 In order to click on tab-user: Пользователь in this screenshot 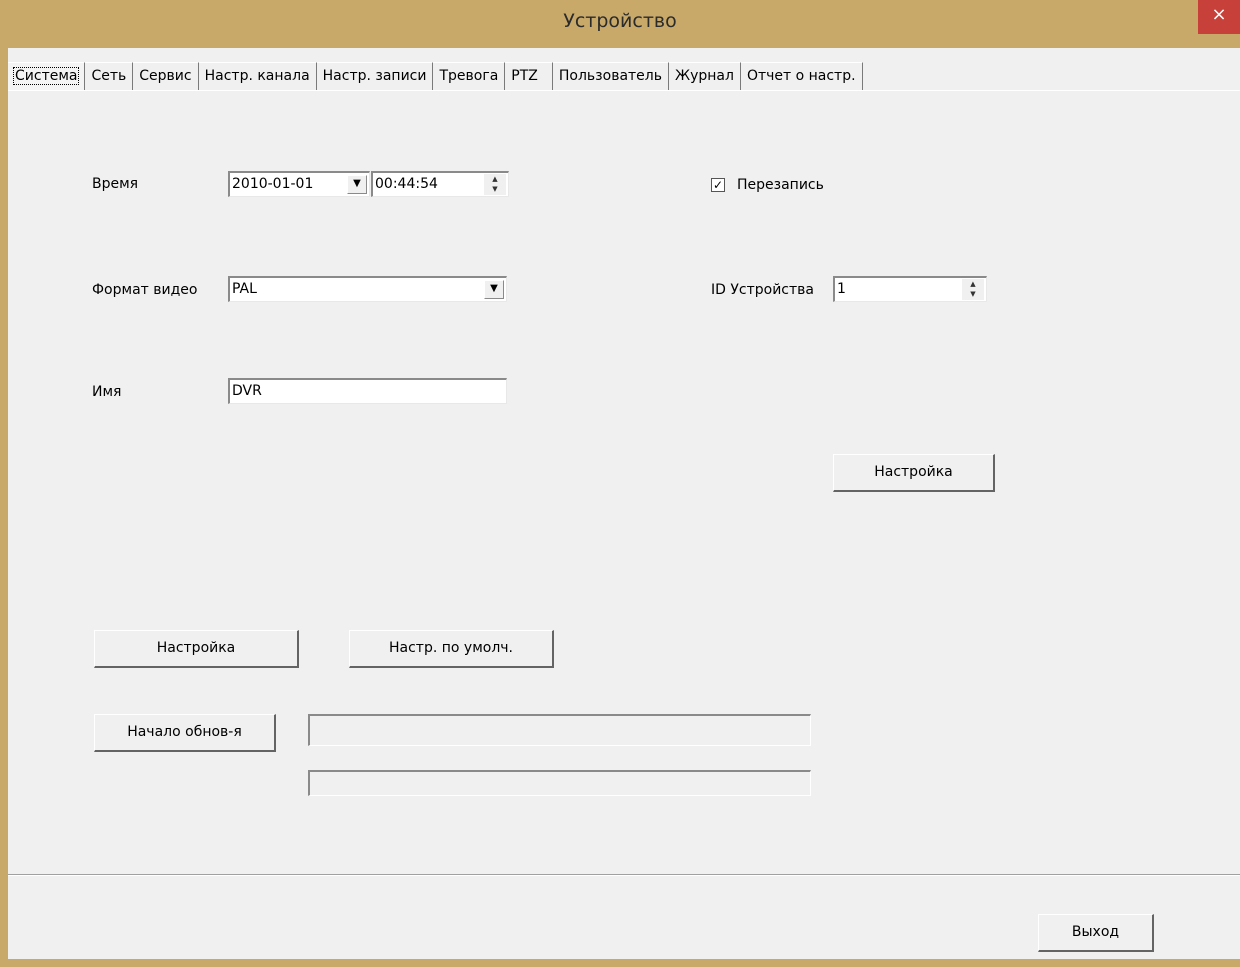, I will do `click(610, 76)`.